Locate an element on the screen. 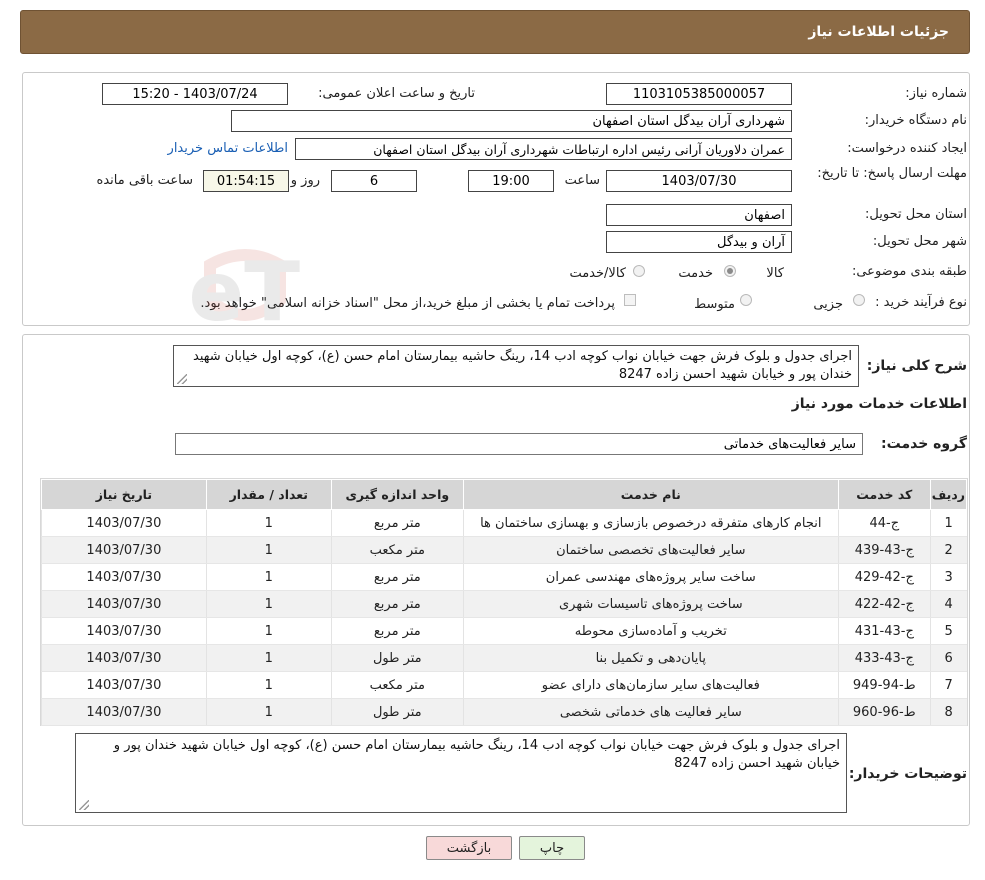 Image resolution: width=985 pixels, height=880 pixels. need-number-label: شماره نیاز: is located at coordinates (936, 93).